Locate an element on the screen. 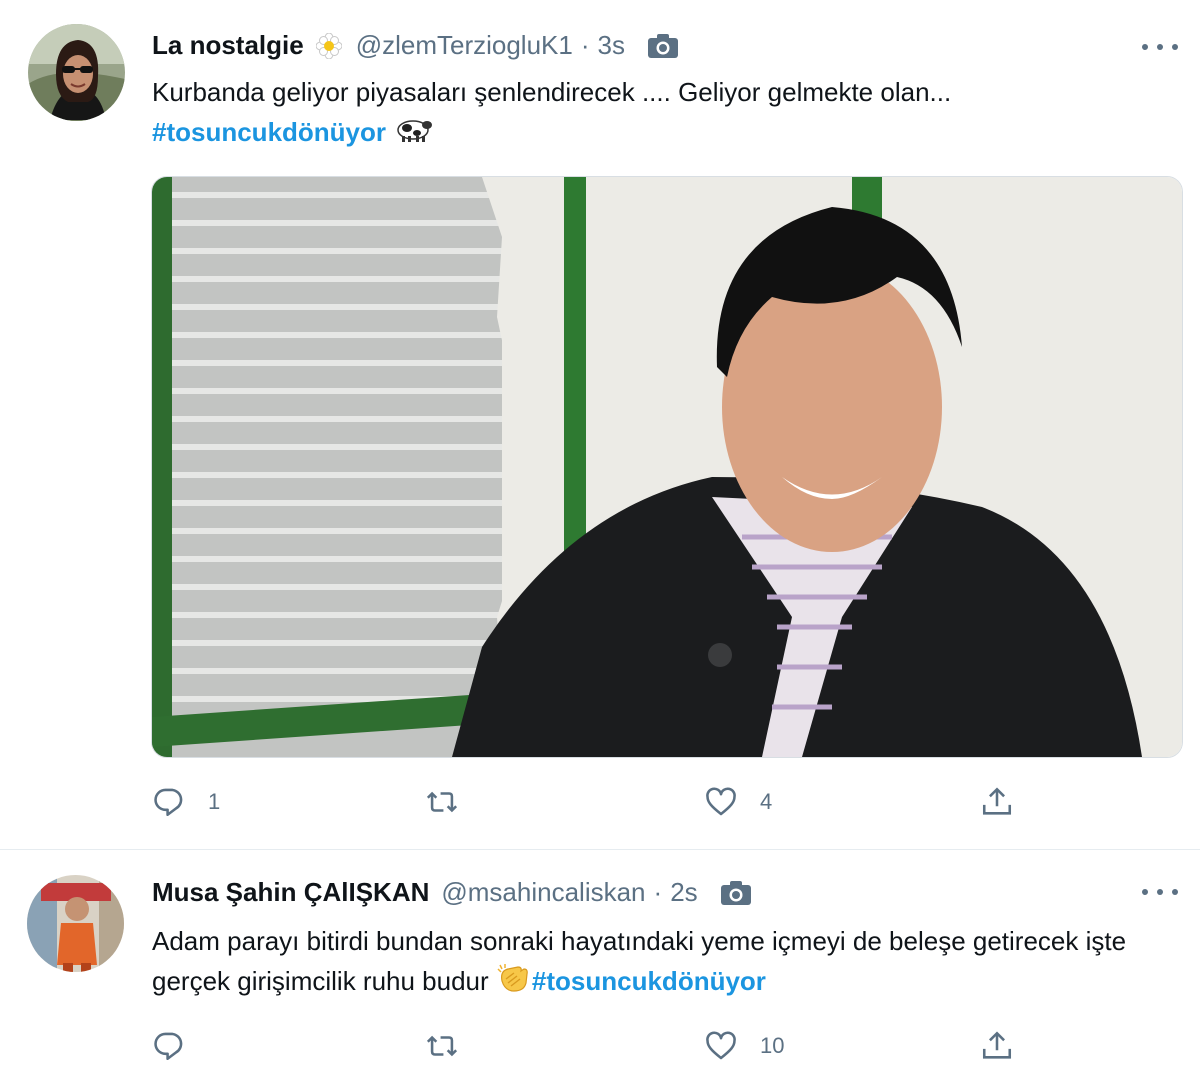 This screenshot has width=1200, height=1088. cow-emoji-icon is located at coordinates (413, 134).